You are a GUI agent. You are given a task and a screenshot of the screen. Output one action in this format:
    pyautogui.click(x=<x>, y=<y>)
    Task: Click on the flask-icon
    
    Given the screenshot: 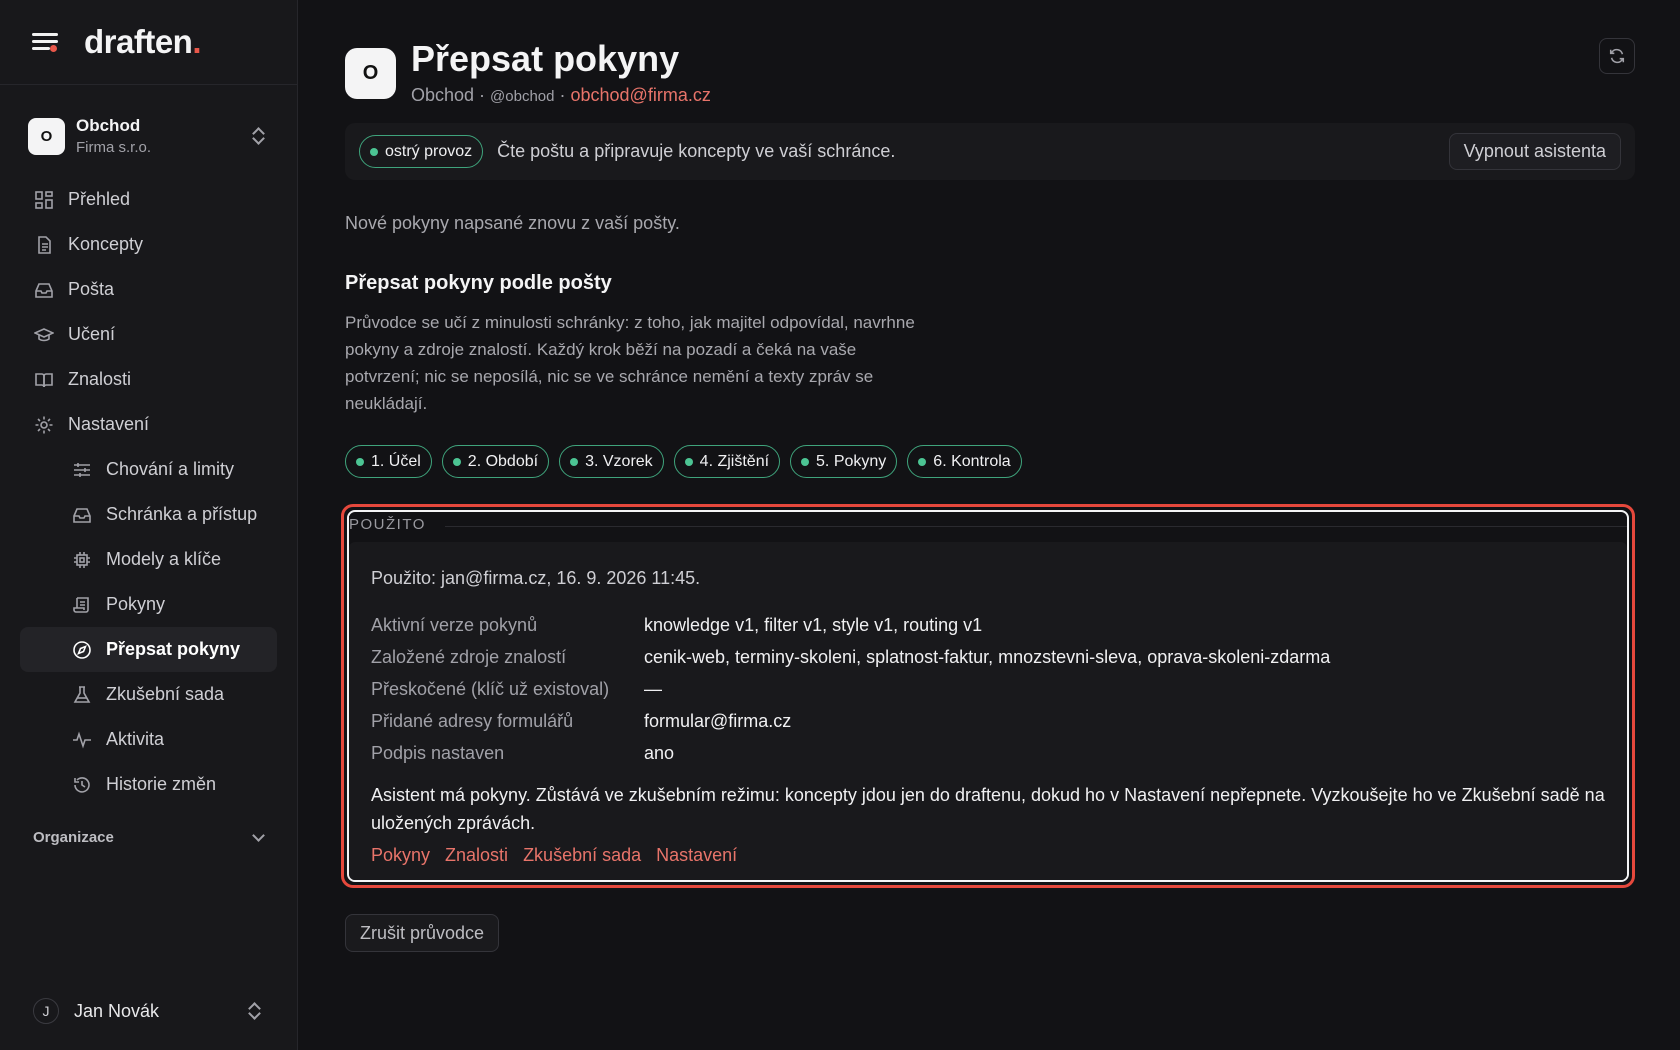 What is the action you would take?
    pyautogui.click(x=82, y=695)
    